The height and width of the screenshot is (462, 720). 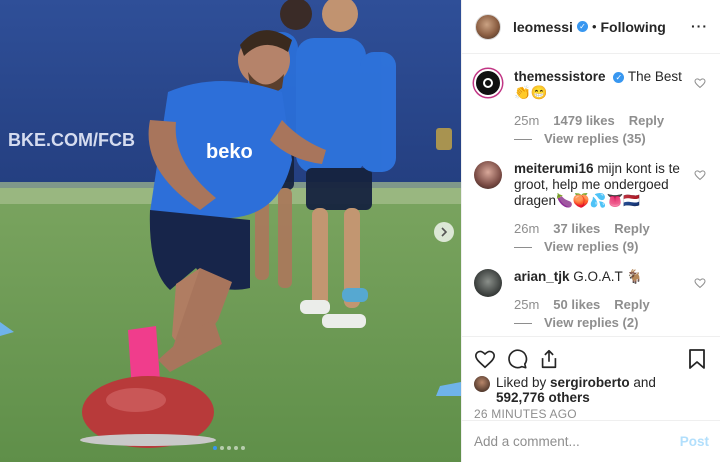 What do you see at coordinates (229, 152) in the screenshot?
I see `shirt-sponsor: beko` at bounding box center [229, 152].